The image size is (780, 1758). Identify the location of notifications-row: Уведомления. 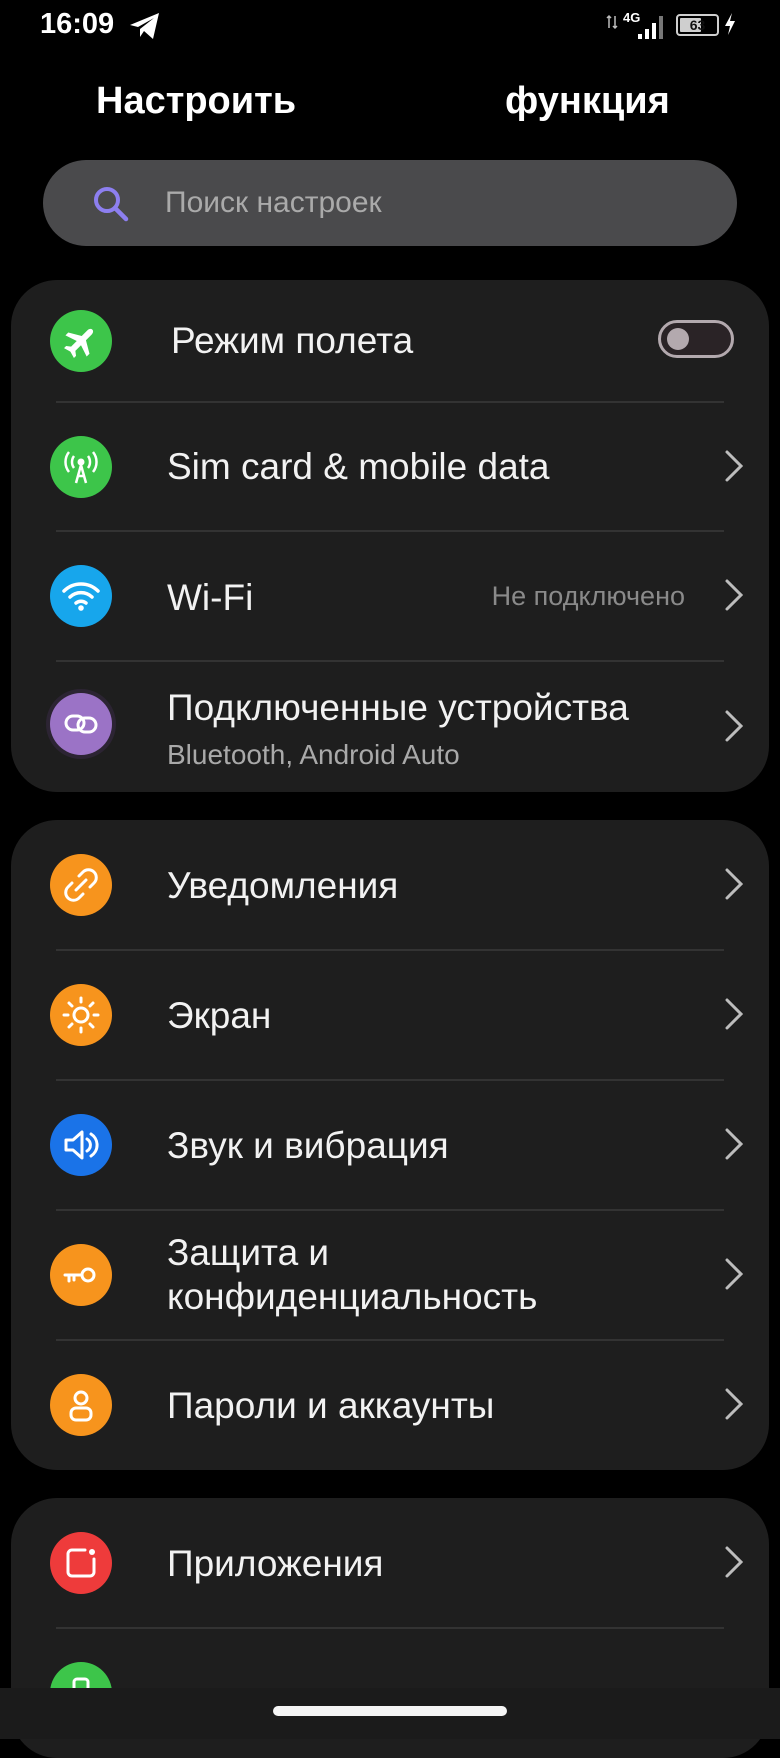
(390, 885).